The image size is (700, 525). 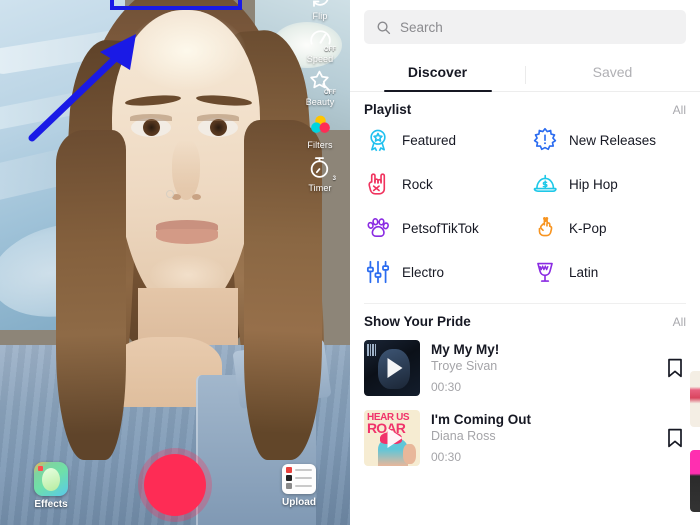 I want to click on tool-flip: Flip, so click(x=320, y=10).